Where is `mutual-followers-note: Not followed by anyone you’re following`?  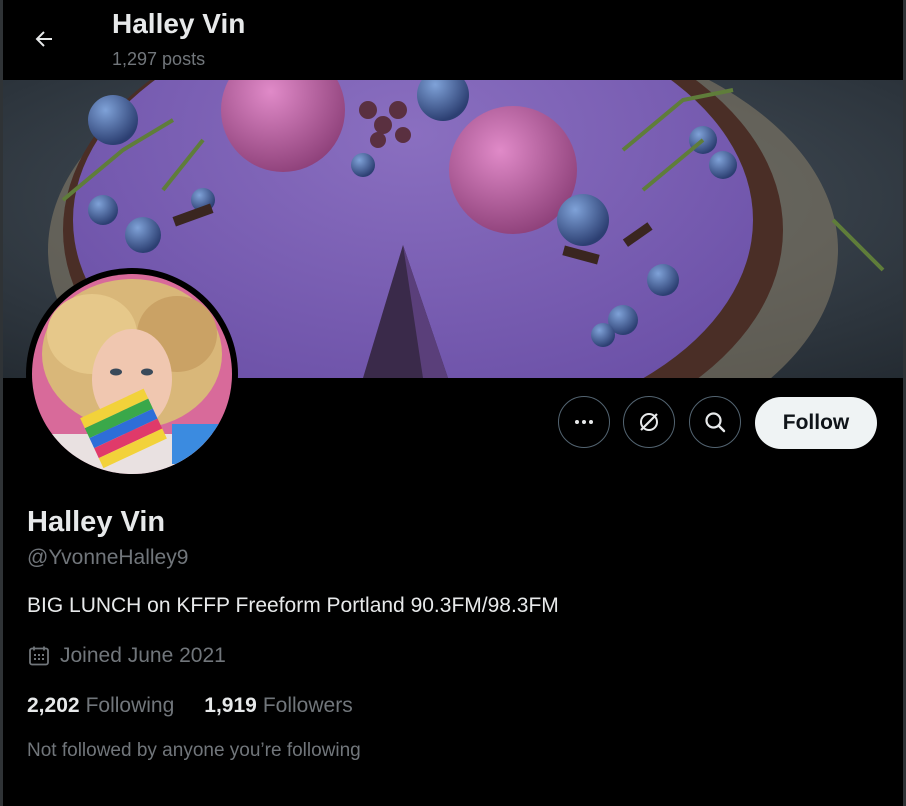
mutual-followers-note: Not followed by anyone you’re following is located at coordinates (194, 750).